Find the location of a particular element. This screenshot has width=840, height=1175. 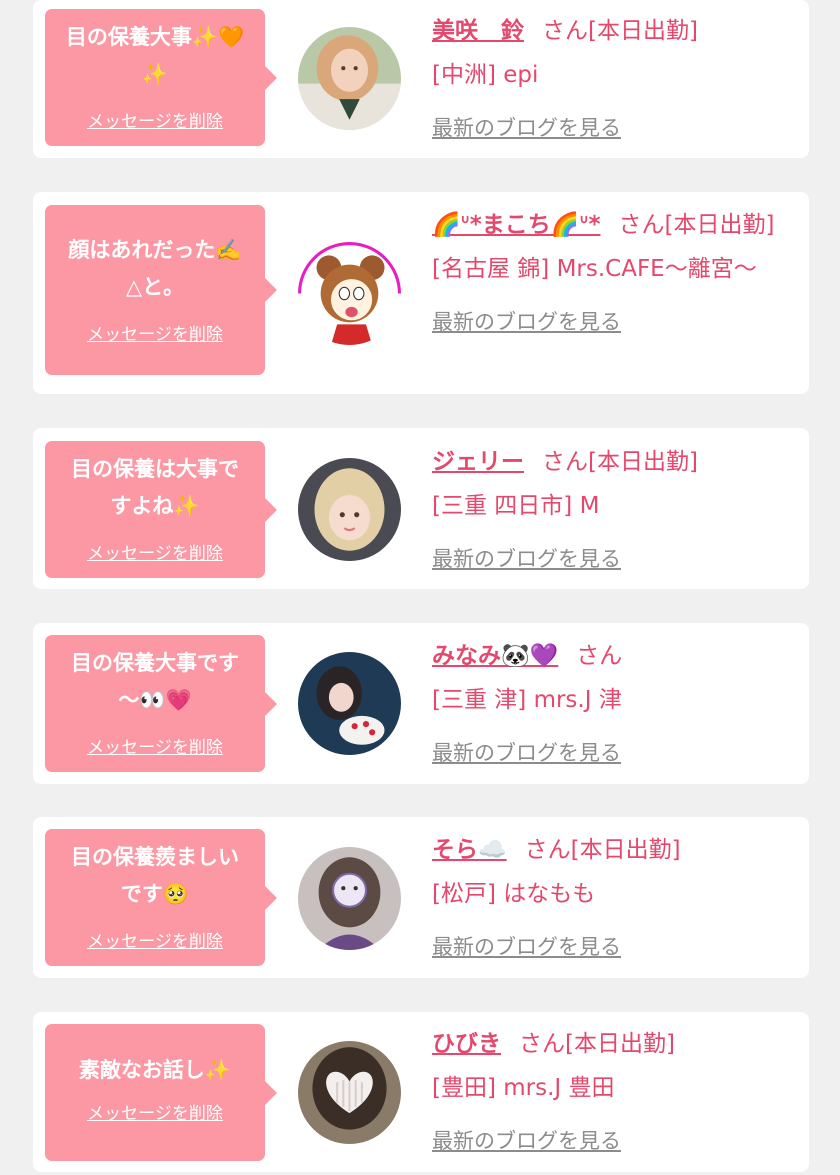

woman-heart-covered-face-icon is located at coordinates (349, 1092).